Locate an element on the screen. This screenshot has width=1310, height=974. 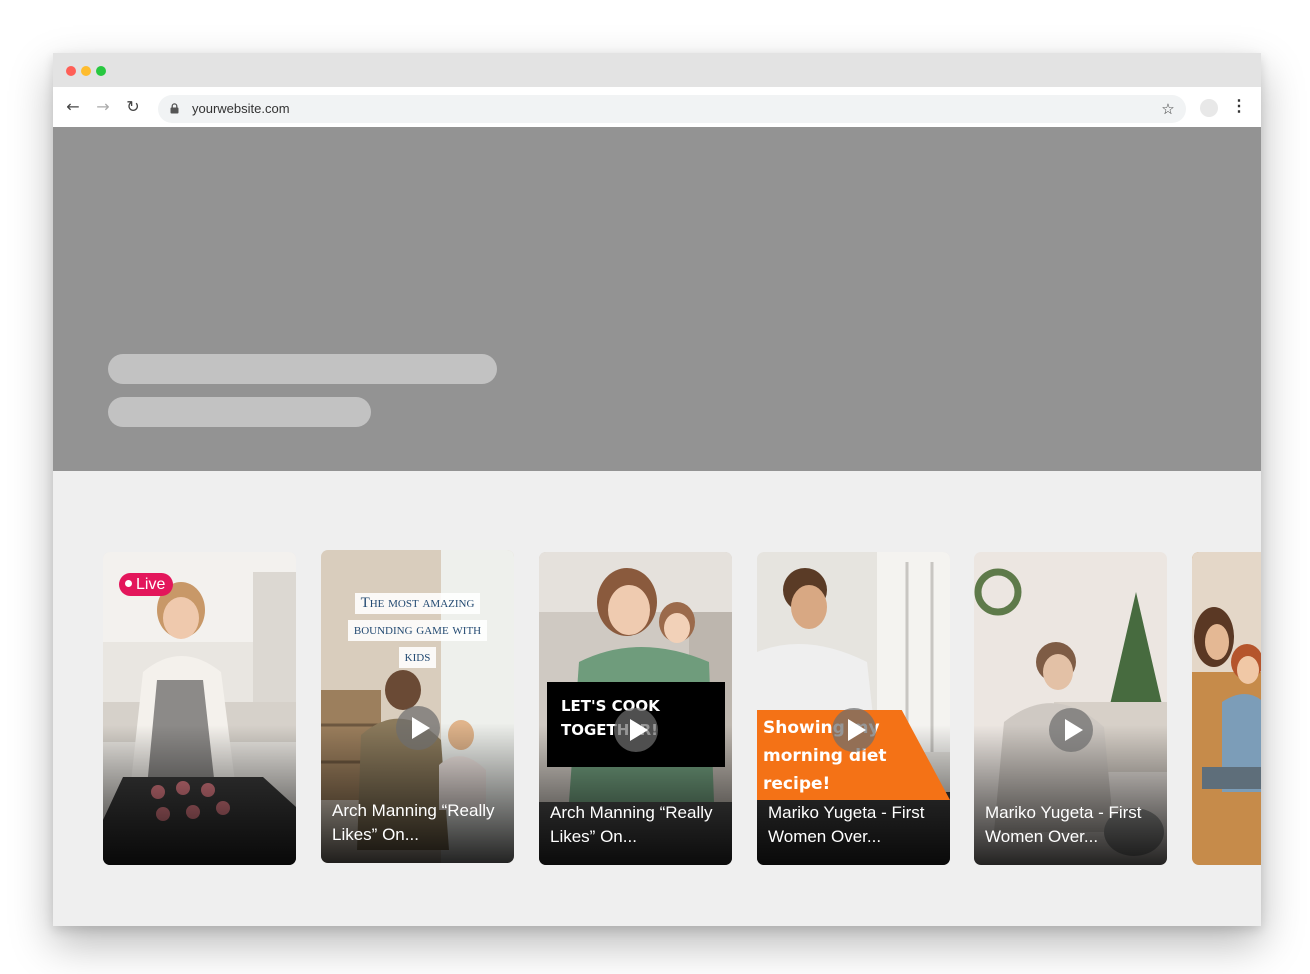
overlay-line: bounding game with is located at coordinates (417, 630).